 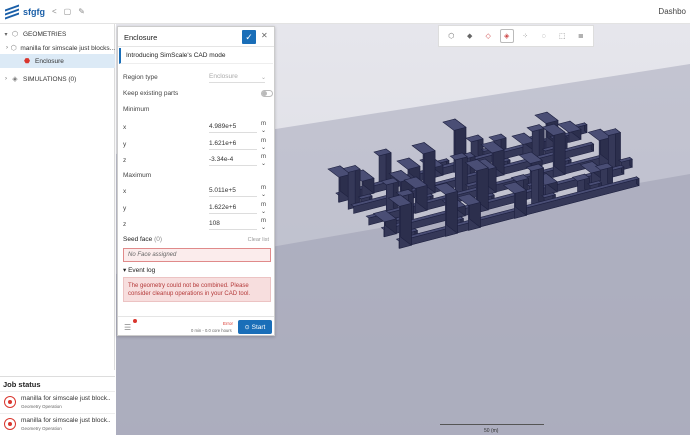 What do you see at coordinates (141, 37) in the screenshot?
I see `panel-title: Enclosure` at bounding box center [141, 37].